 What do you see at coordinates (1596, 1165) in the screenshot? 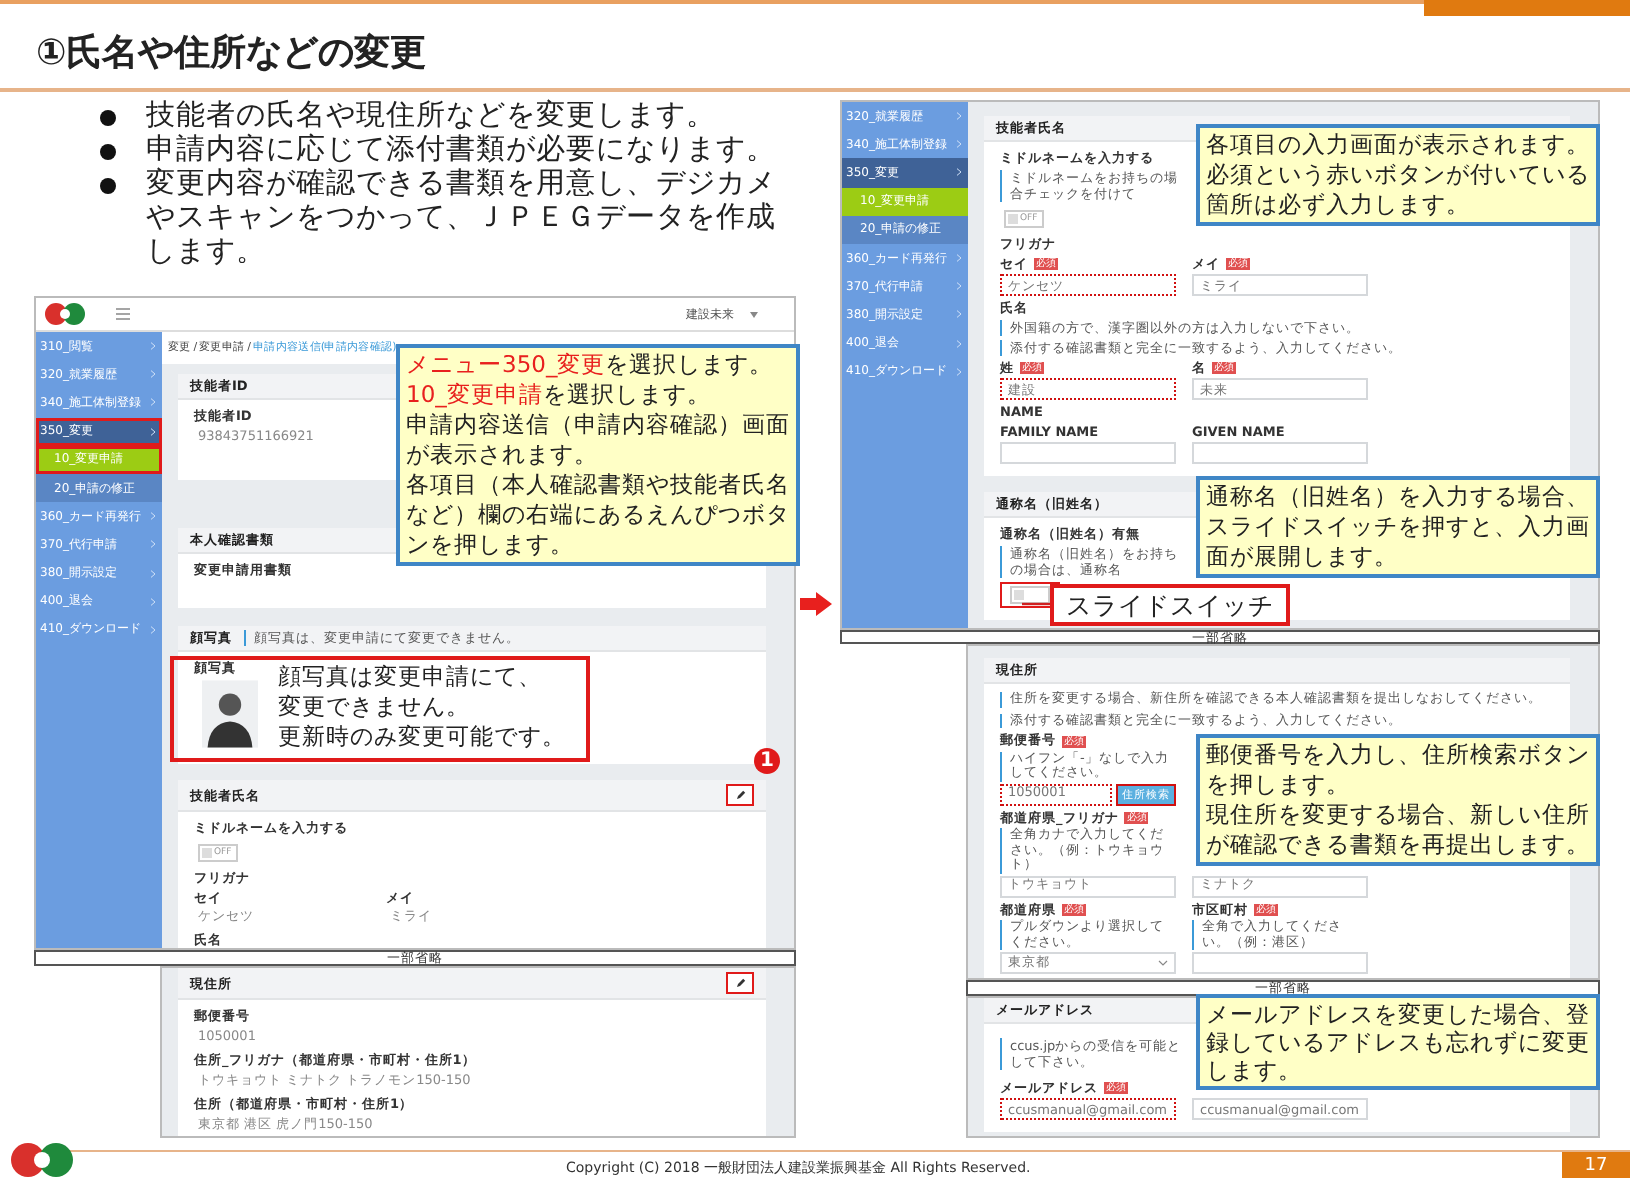
I see `page-number: 17` at bounding box center [1596, 1165].